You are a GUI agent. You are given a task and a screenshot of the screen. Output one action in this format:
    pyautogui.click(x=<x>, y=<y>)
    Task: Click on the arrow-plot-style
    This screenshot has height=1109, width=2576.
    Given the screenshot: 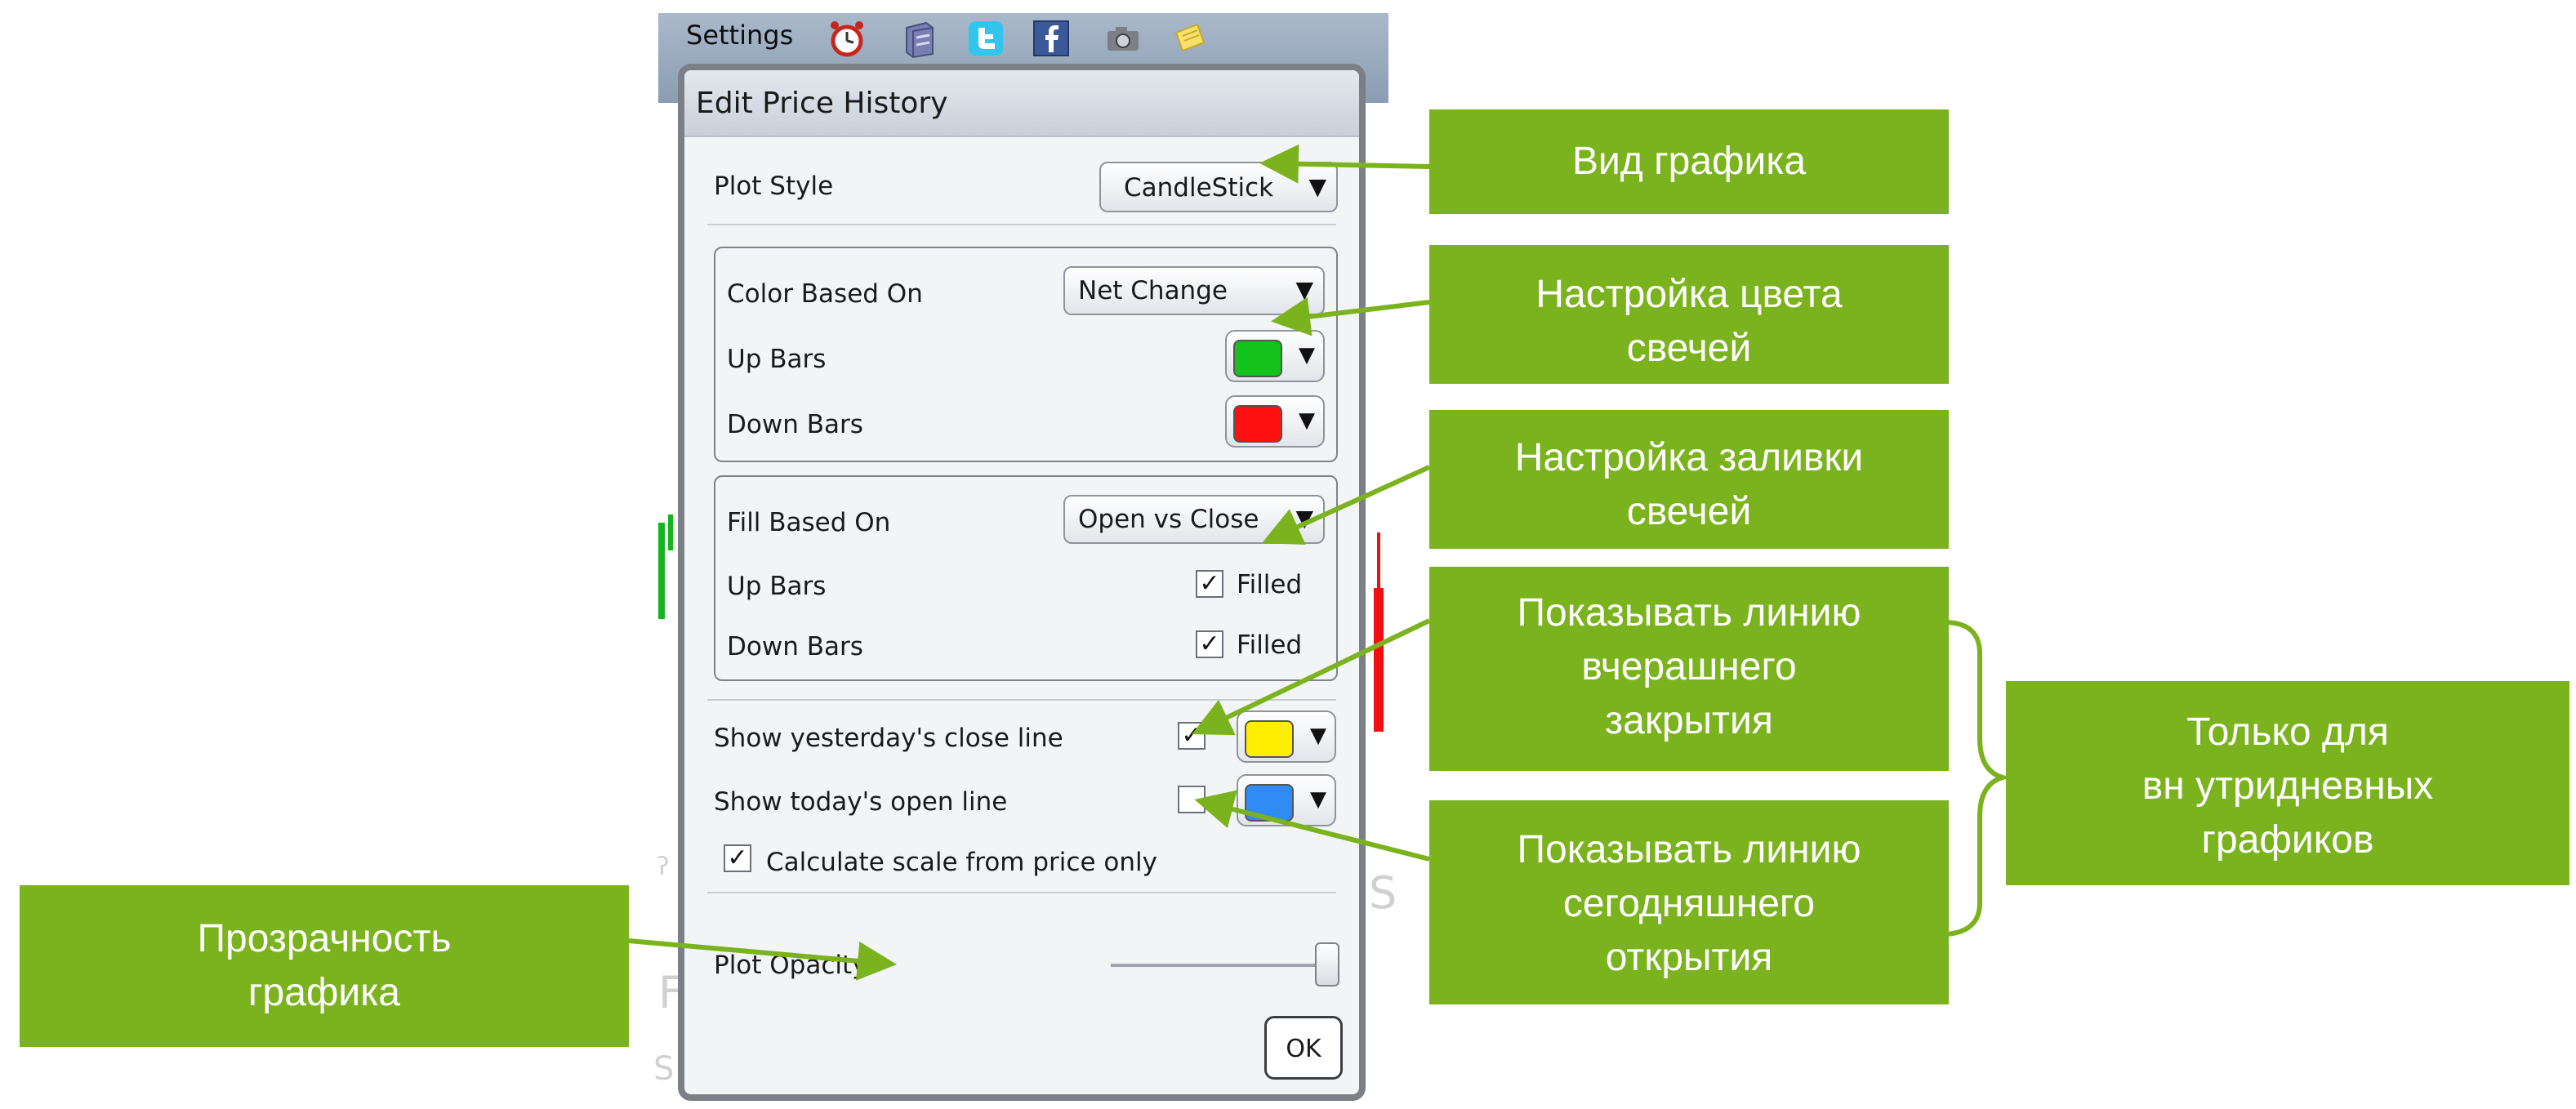 What is the action you would take?
    pyautogui.click(x=1344, y=164)
    